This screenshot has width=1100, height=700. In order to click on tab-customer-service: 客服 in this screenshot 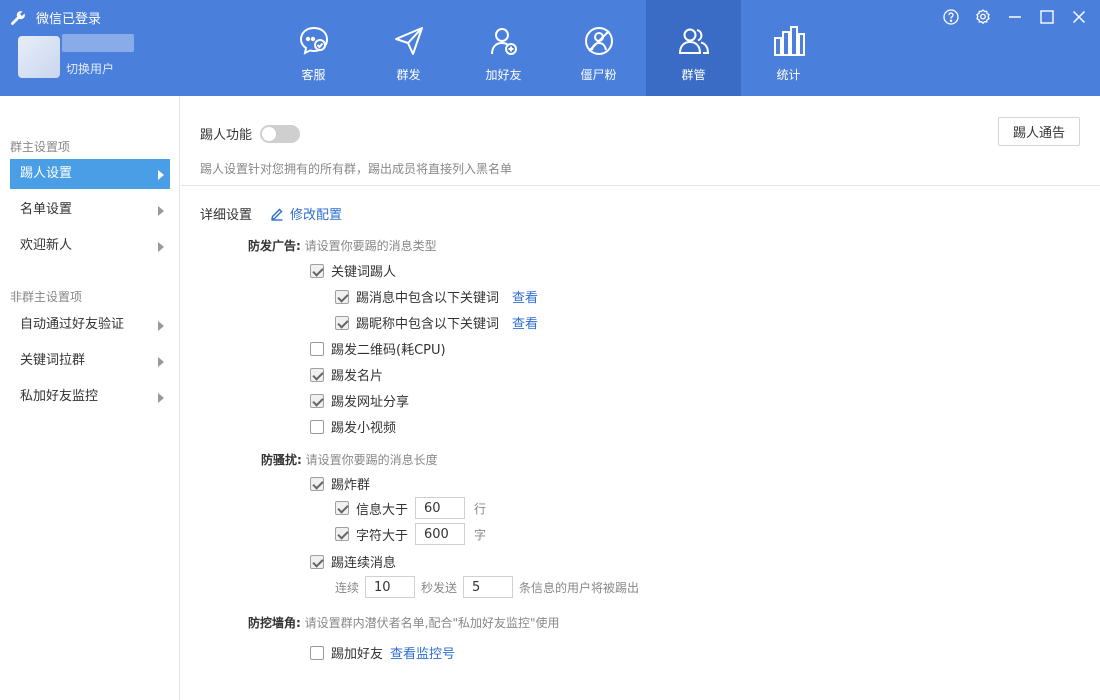, I will do `click(313, 48)`.